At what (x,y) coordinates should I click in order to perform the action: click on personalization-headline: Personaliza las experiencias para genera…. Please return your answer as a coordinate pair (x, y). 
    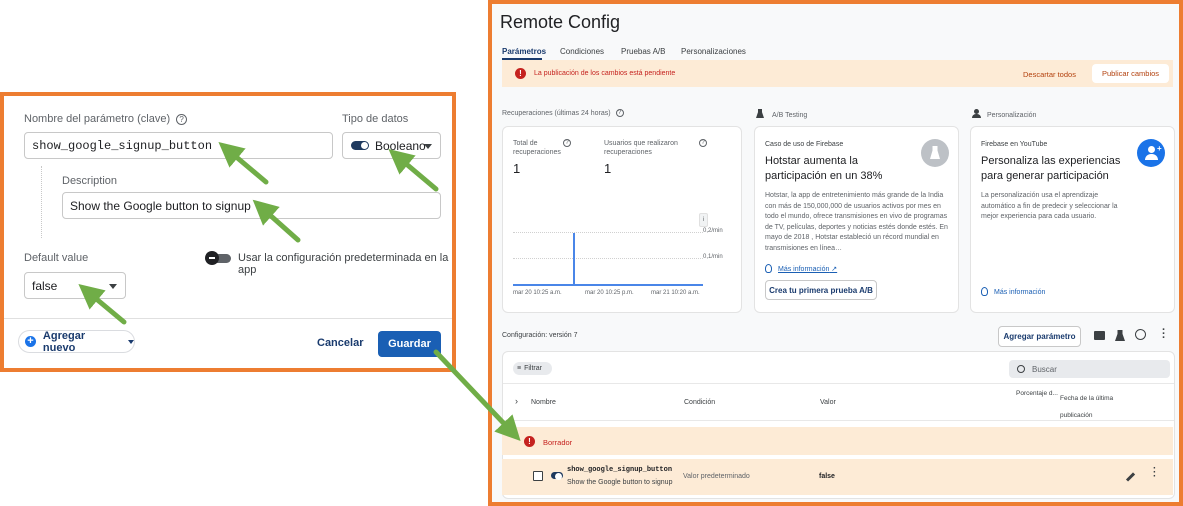
    Looking at the image, I should click on (1051, 168).